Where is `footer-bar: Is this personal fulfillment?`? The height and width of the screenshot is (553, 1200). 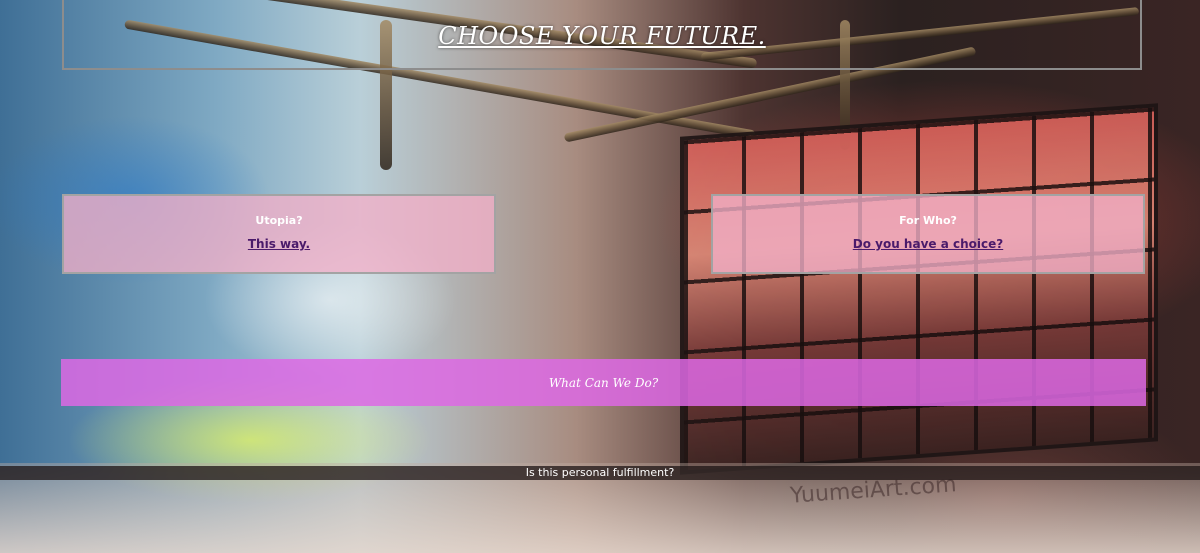 footer-bar: Is this personal fulfillment? is located at coordinates (600, 473).